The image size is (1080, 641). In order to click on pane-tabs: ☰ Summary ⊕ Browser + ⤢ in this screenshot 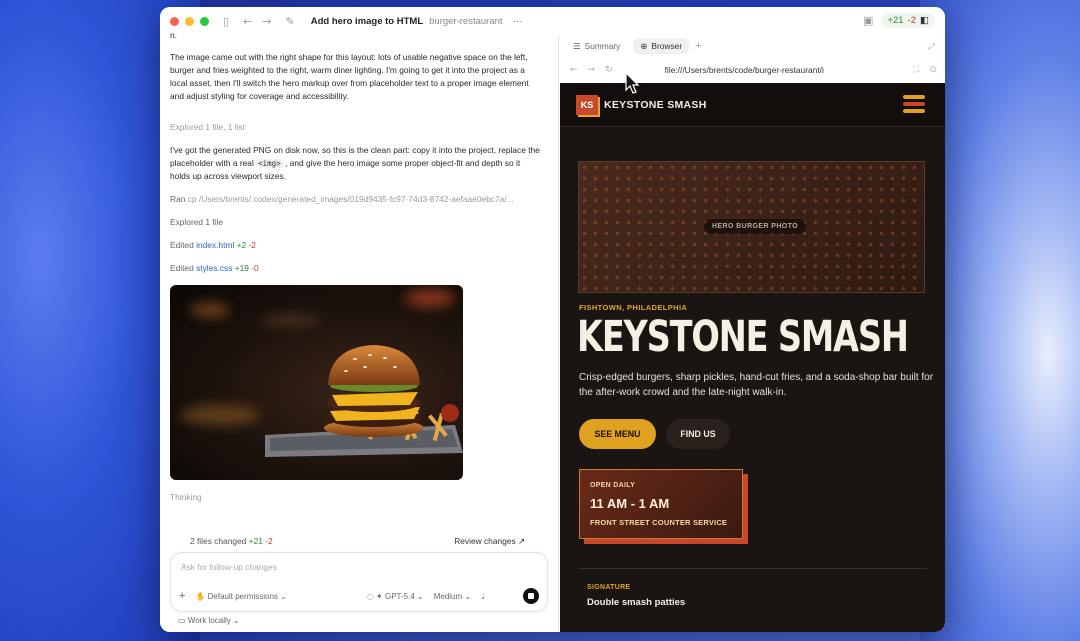, I will do `click(752, 46)`.